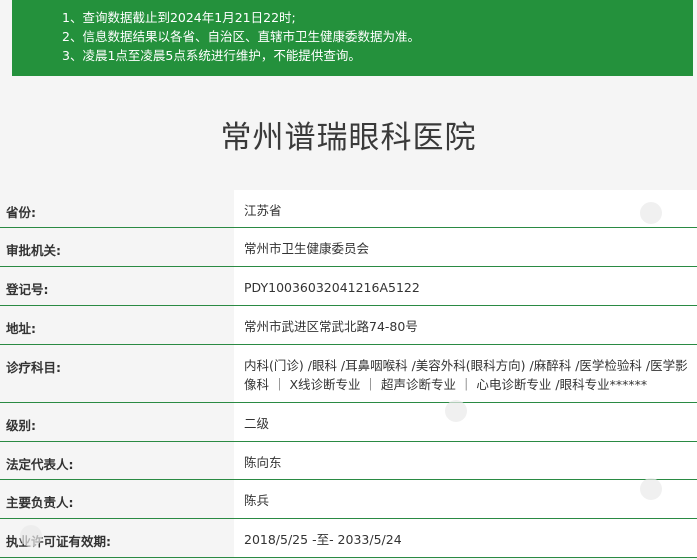 The height and width of the screenshot is (560, 697). I want to click on notice-line-3: 3、凌晨1点至凌晨5点系统进行维护，不能提供查询。, so click(211, 55).